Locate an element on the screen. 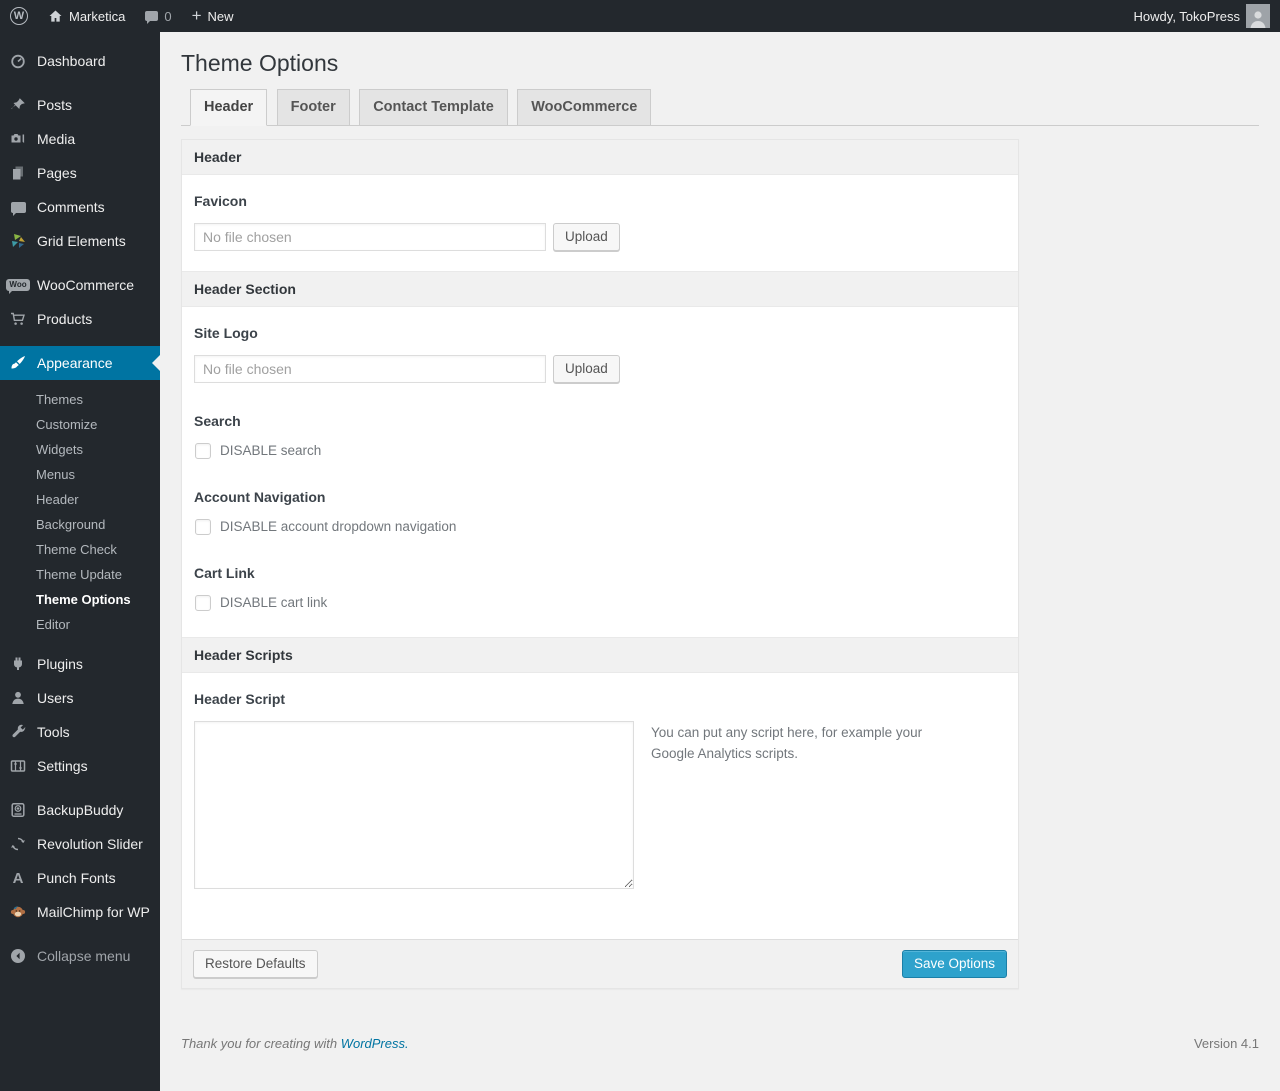 The height and width of the screenshot is (1091, 1280). wrench-icon is located at coordinates (18, 732).